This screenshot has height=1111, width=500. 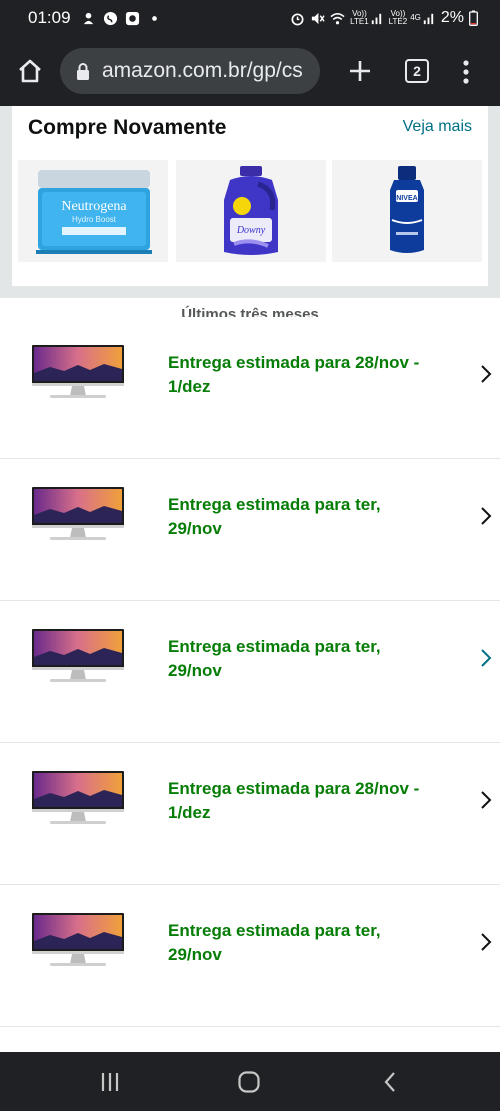 I want to click on sim2-network: 4G, so click(x=415, y=17).